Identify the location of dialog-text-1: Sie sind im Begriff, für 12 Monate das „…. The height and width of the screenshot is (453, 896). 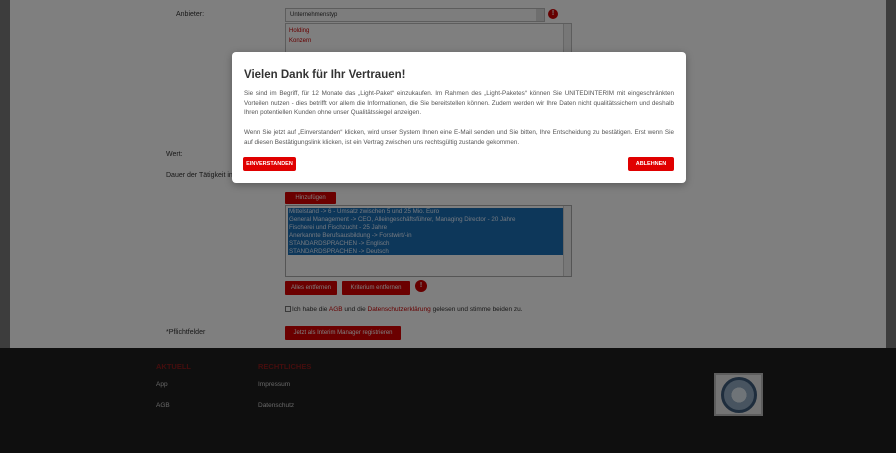
(459, 103).